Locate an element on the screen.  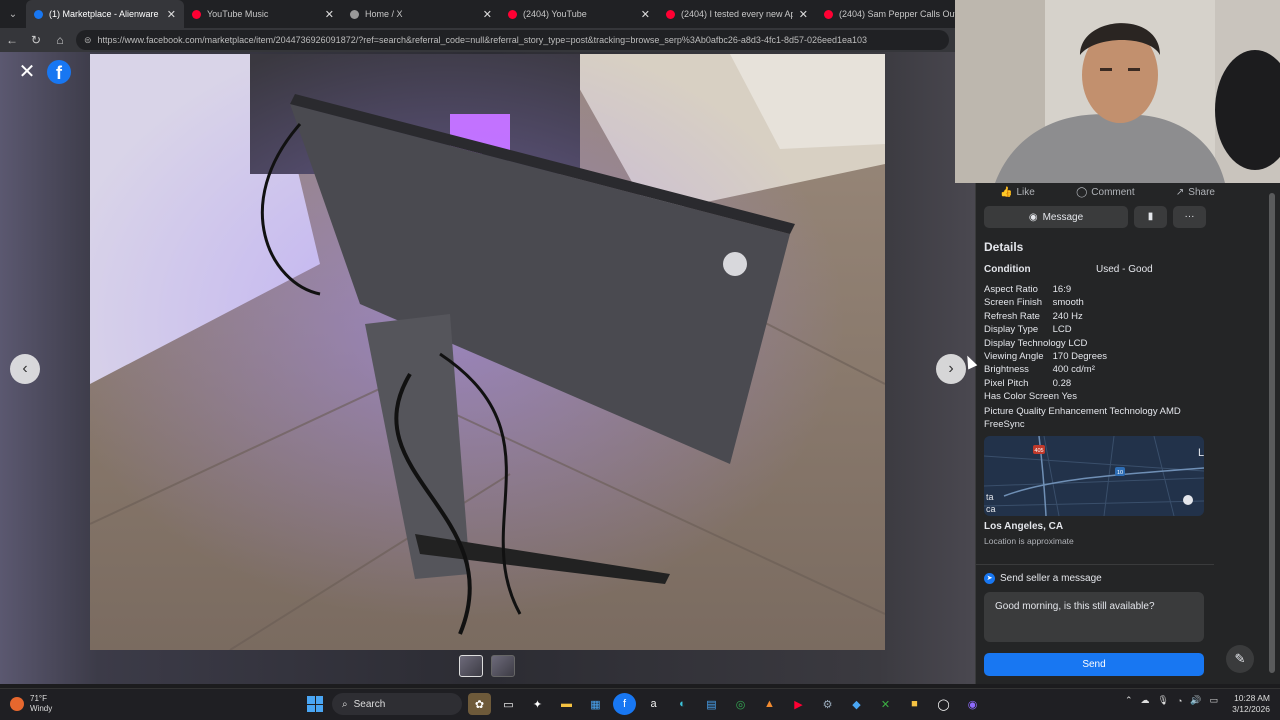
message-input: Good morning, is this still available? is located at coordinates (1094, 617).